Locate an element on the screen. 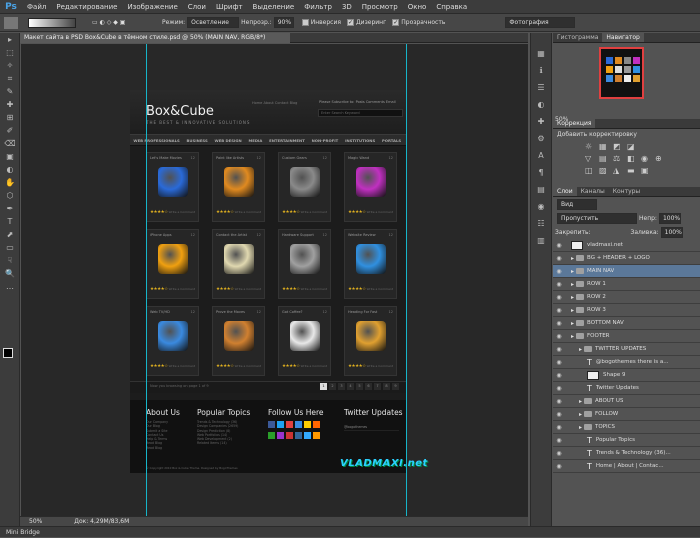  tool-icon: ▭ is located at coordinates (10, 247).